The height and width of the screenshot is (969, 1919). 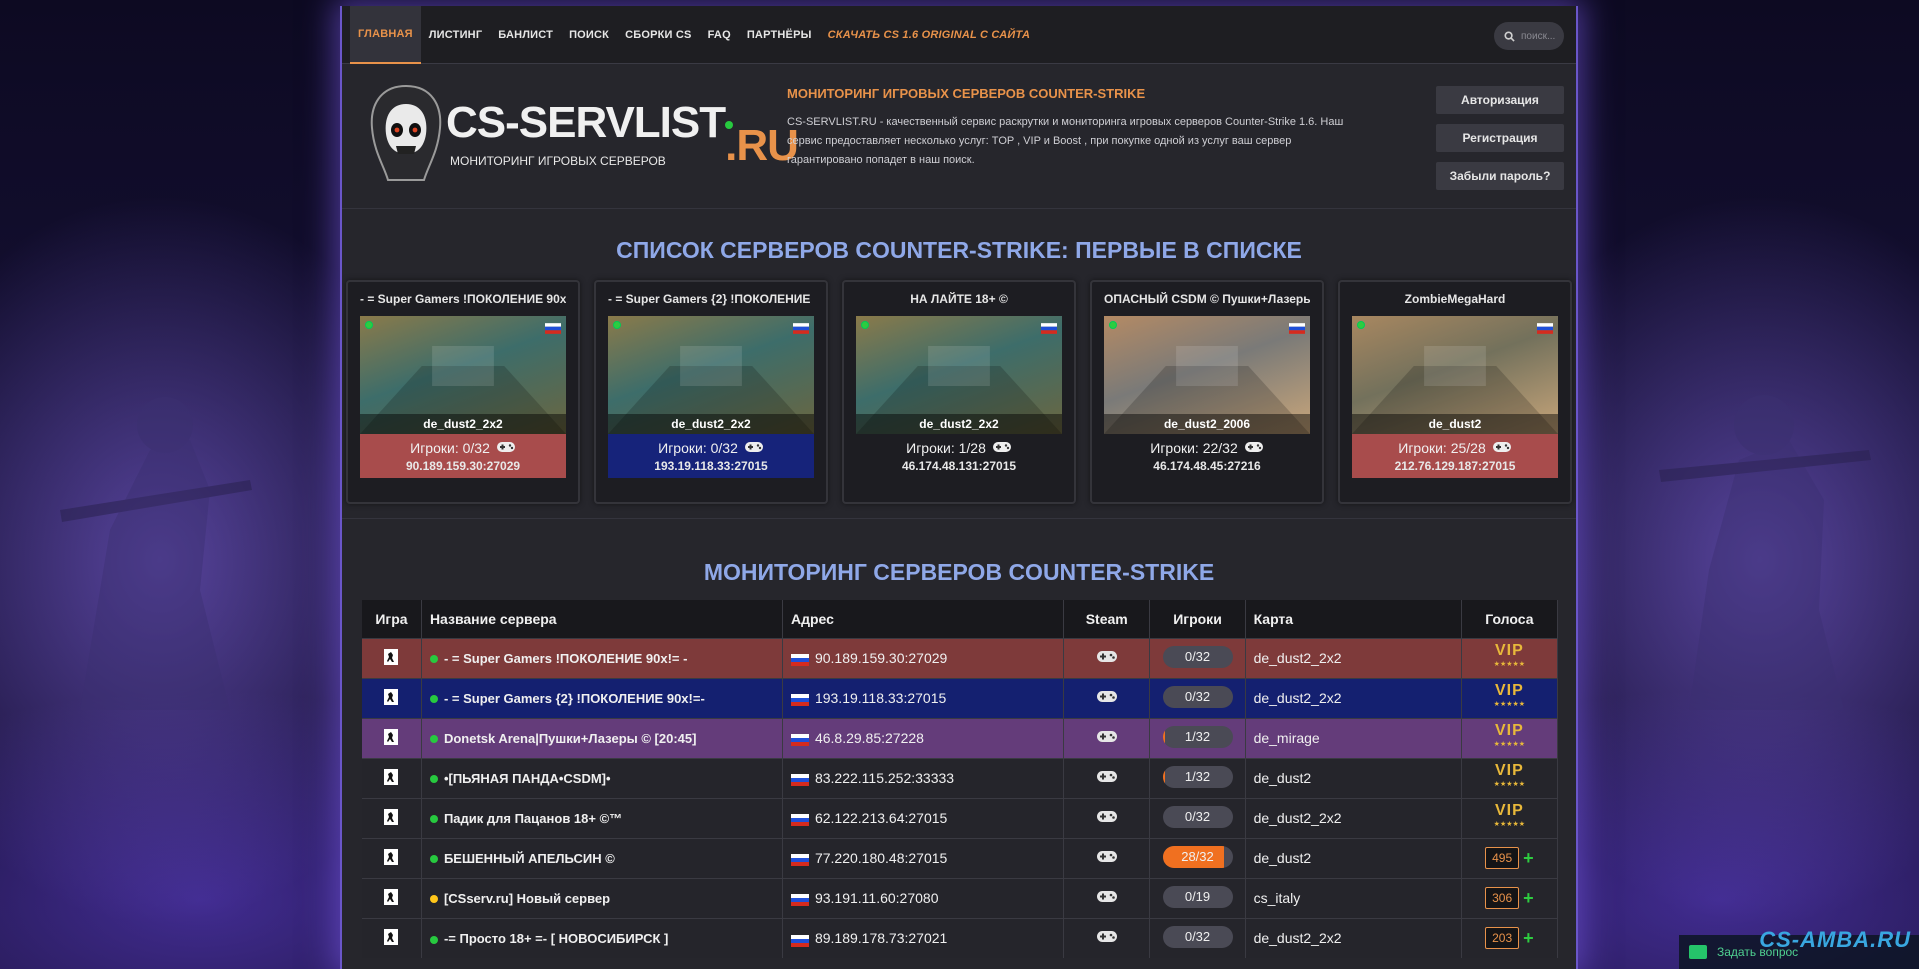 I want to click on nav-item-partners: ПАРТНЁРЫ, so click(x=779, y=35).